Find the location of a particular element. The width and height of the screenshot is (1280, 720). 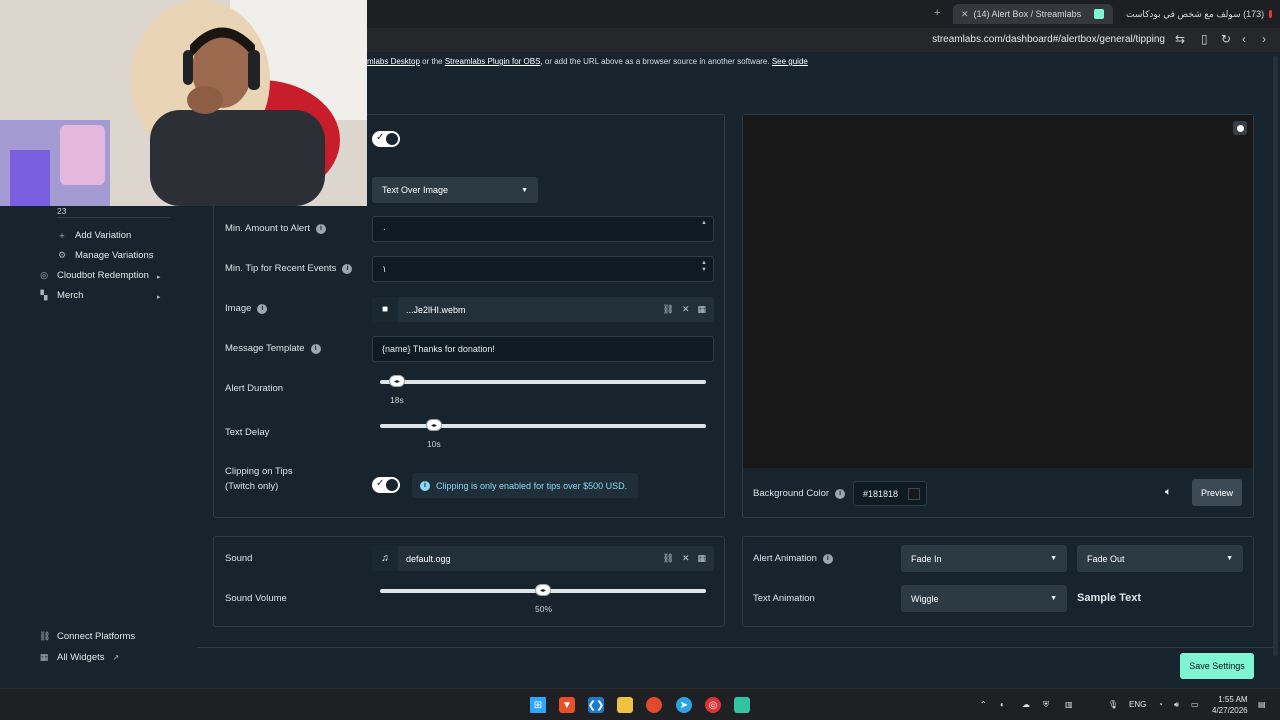

chrome-icon: ◎ is located at coordinates (713, 705).